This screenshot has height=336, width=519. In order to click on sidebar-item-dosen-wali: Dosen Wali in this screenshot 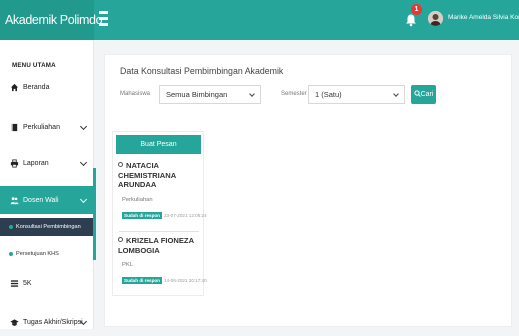, I will do `click(47, 200)`.